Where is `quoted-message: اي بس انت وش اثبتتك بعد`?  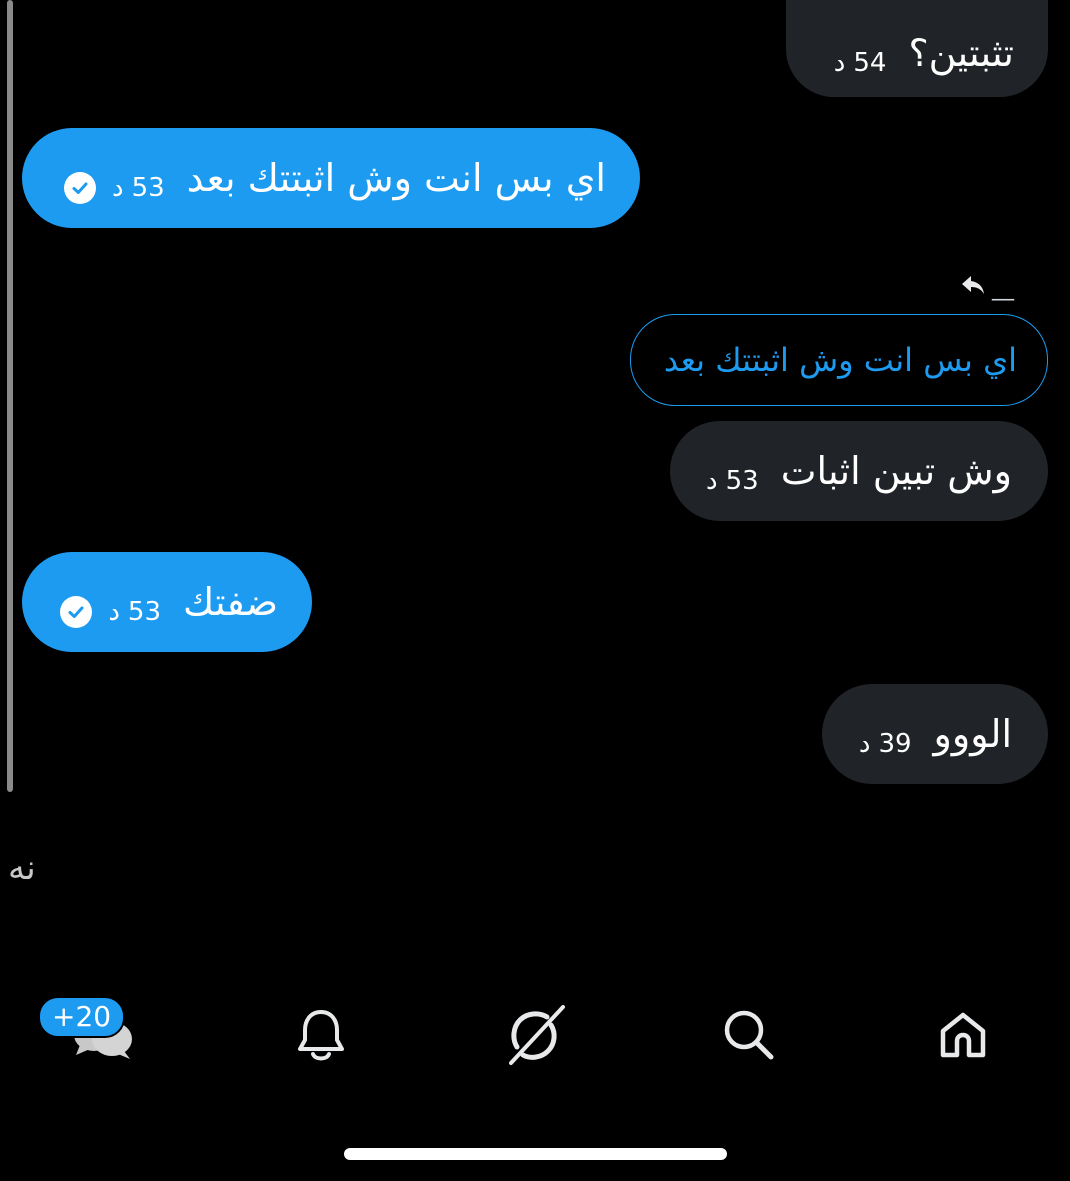 quoted-message: اي بس انت وش اثبتتك بعد is located at coordinates (839, 360).